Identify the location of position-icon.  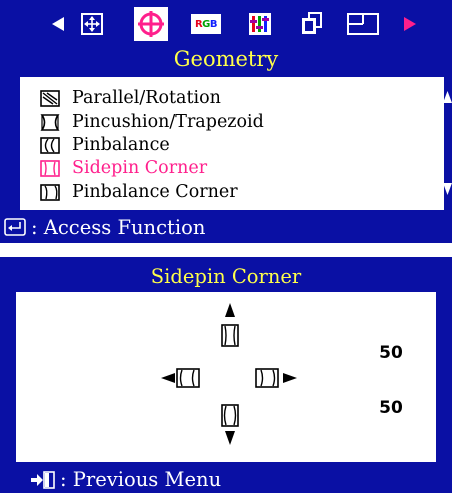
(92, 24).